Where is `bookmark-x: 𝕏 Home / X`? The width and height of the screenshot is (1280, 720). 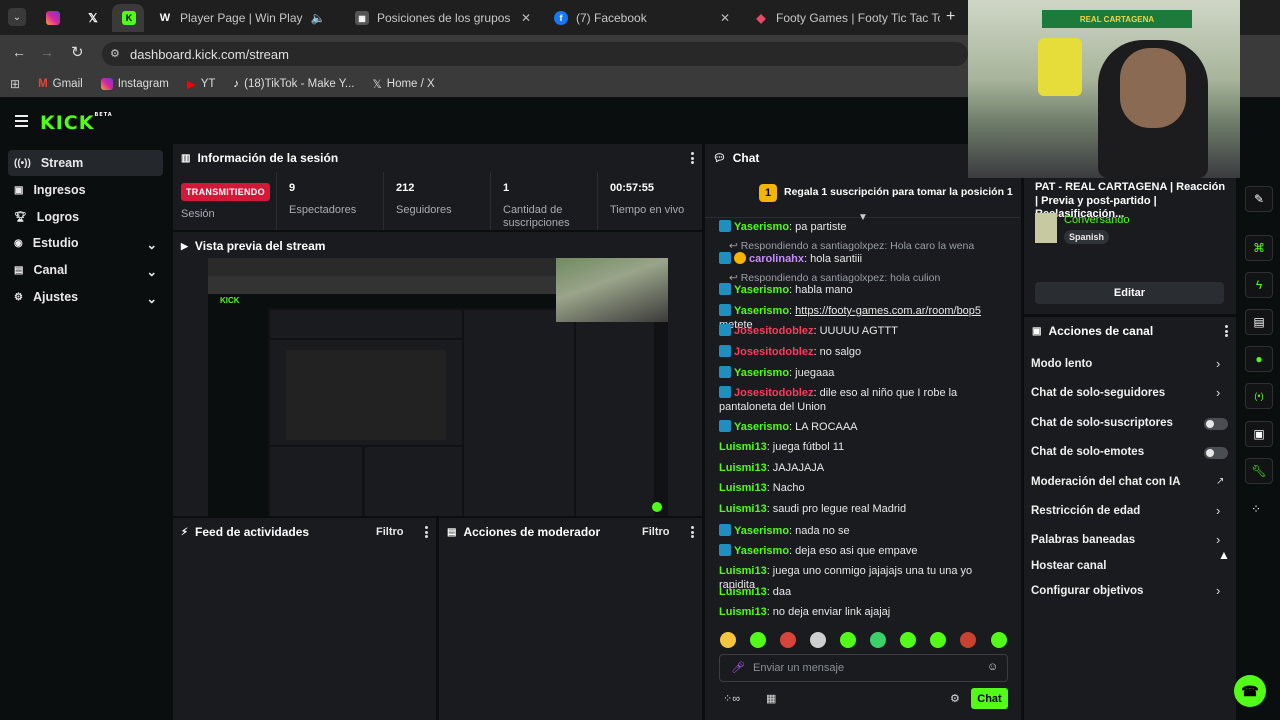 bookmark-x: 𝕏 Home / X is located at coordinates (404, 84).